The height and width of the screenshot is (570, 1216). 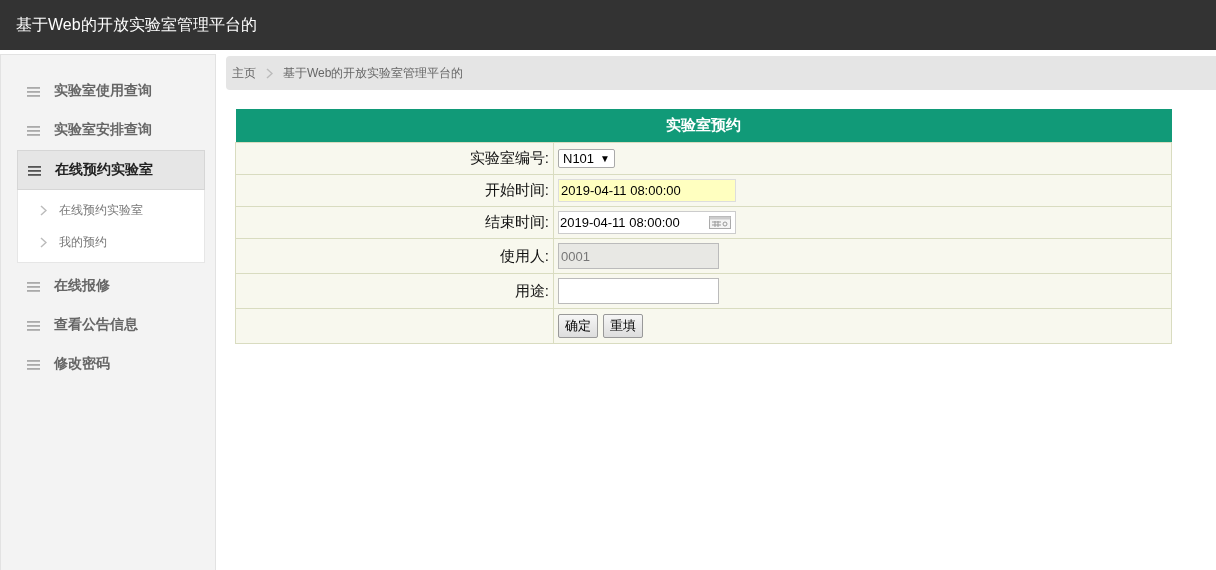 I want to click on submenu-item: 在线预约实验室, so click(x=111, y=210).